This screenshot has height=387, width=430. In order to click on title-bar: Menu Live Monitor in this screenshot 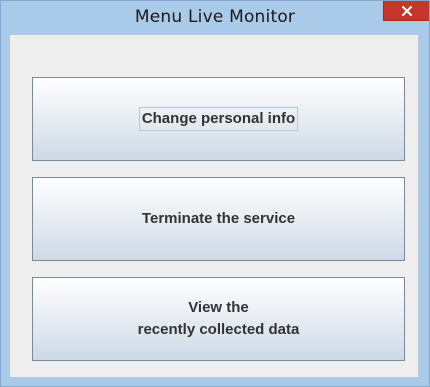, I will do `click(215, 17)`.